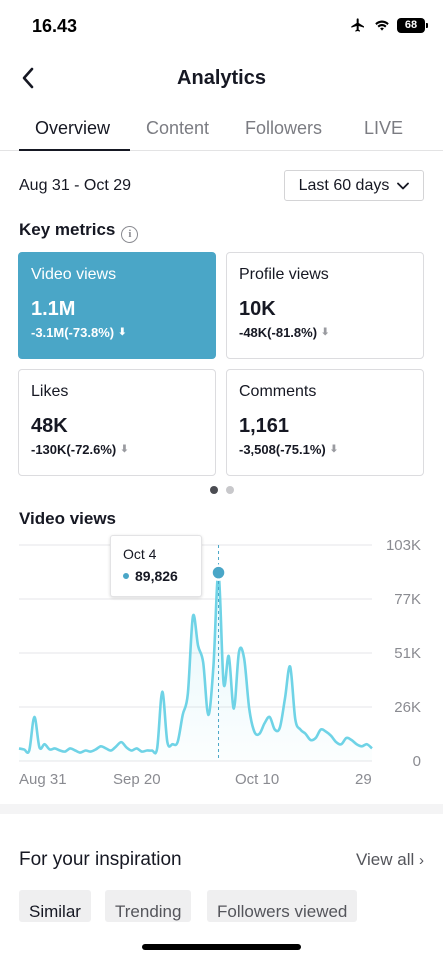 This screenshot has width=443, height=960. I want to click on info-icon: i, so click(130, 234).